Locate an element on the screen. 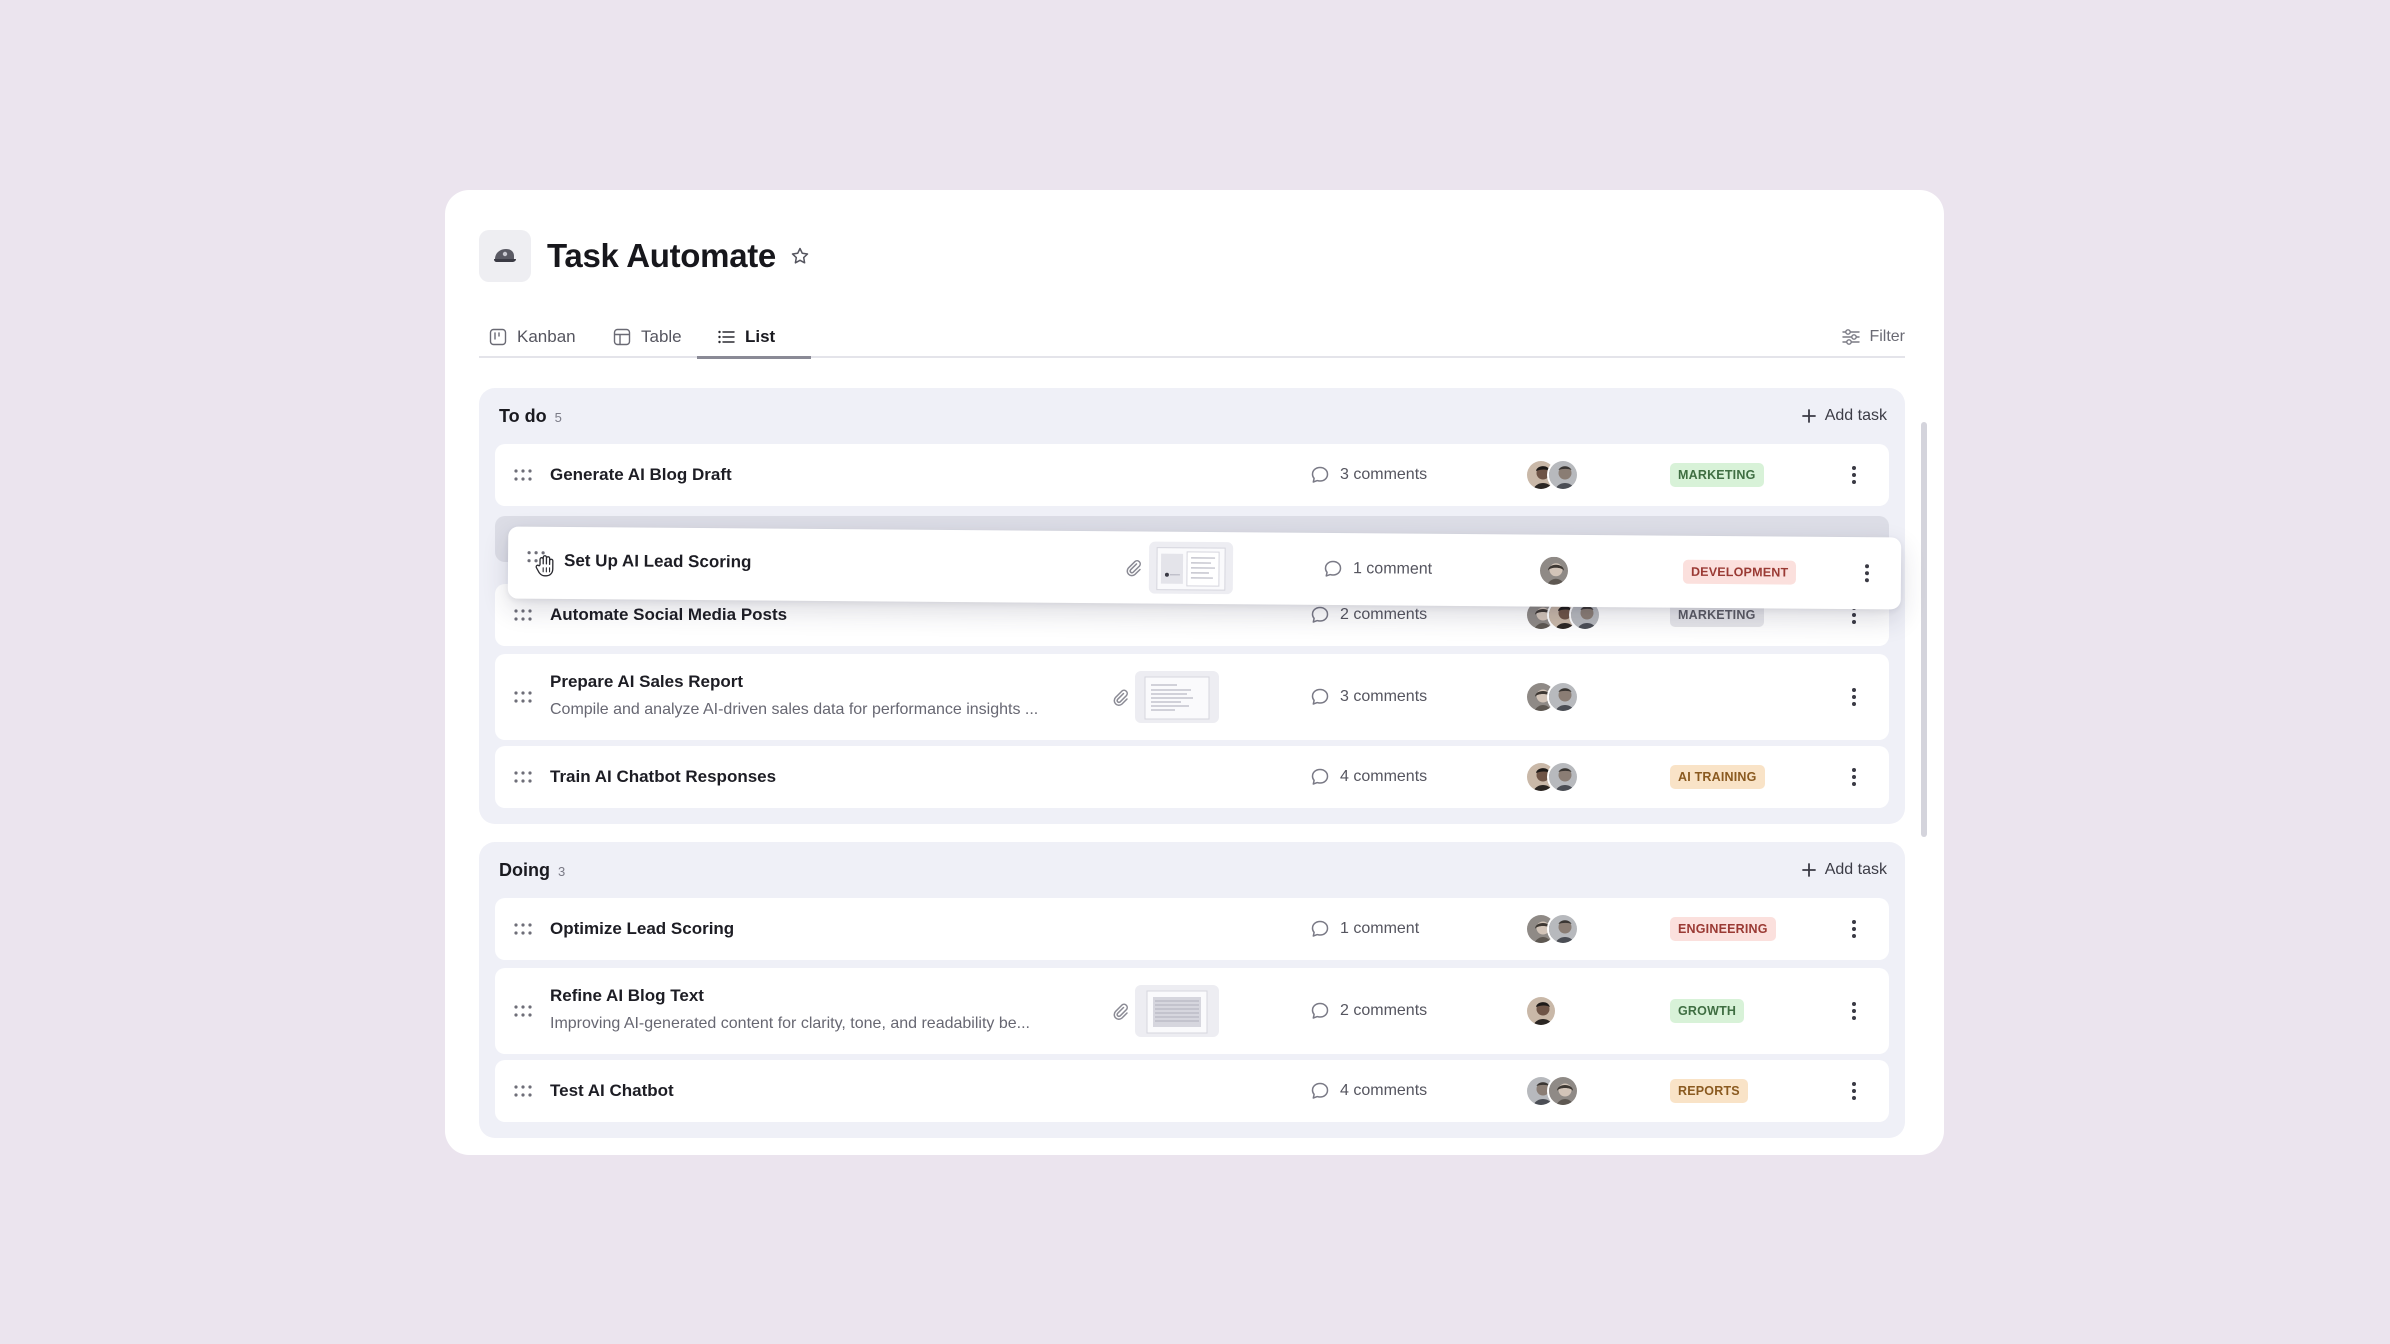  table-icon is located at coordinates (622, 337).